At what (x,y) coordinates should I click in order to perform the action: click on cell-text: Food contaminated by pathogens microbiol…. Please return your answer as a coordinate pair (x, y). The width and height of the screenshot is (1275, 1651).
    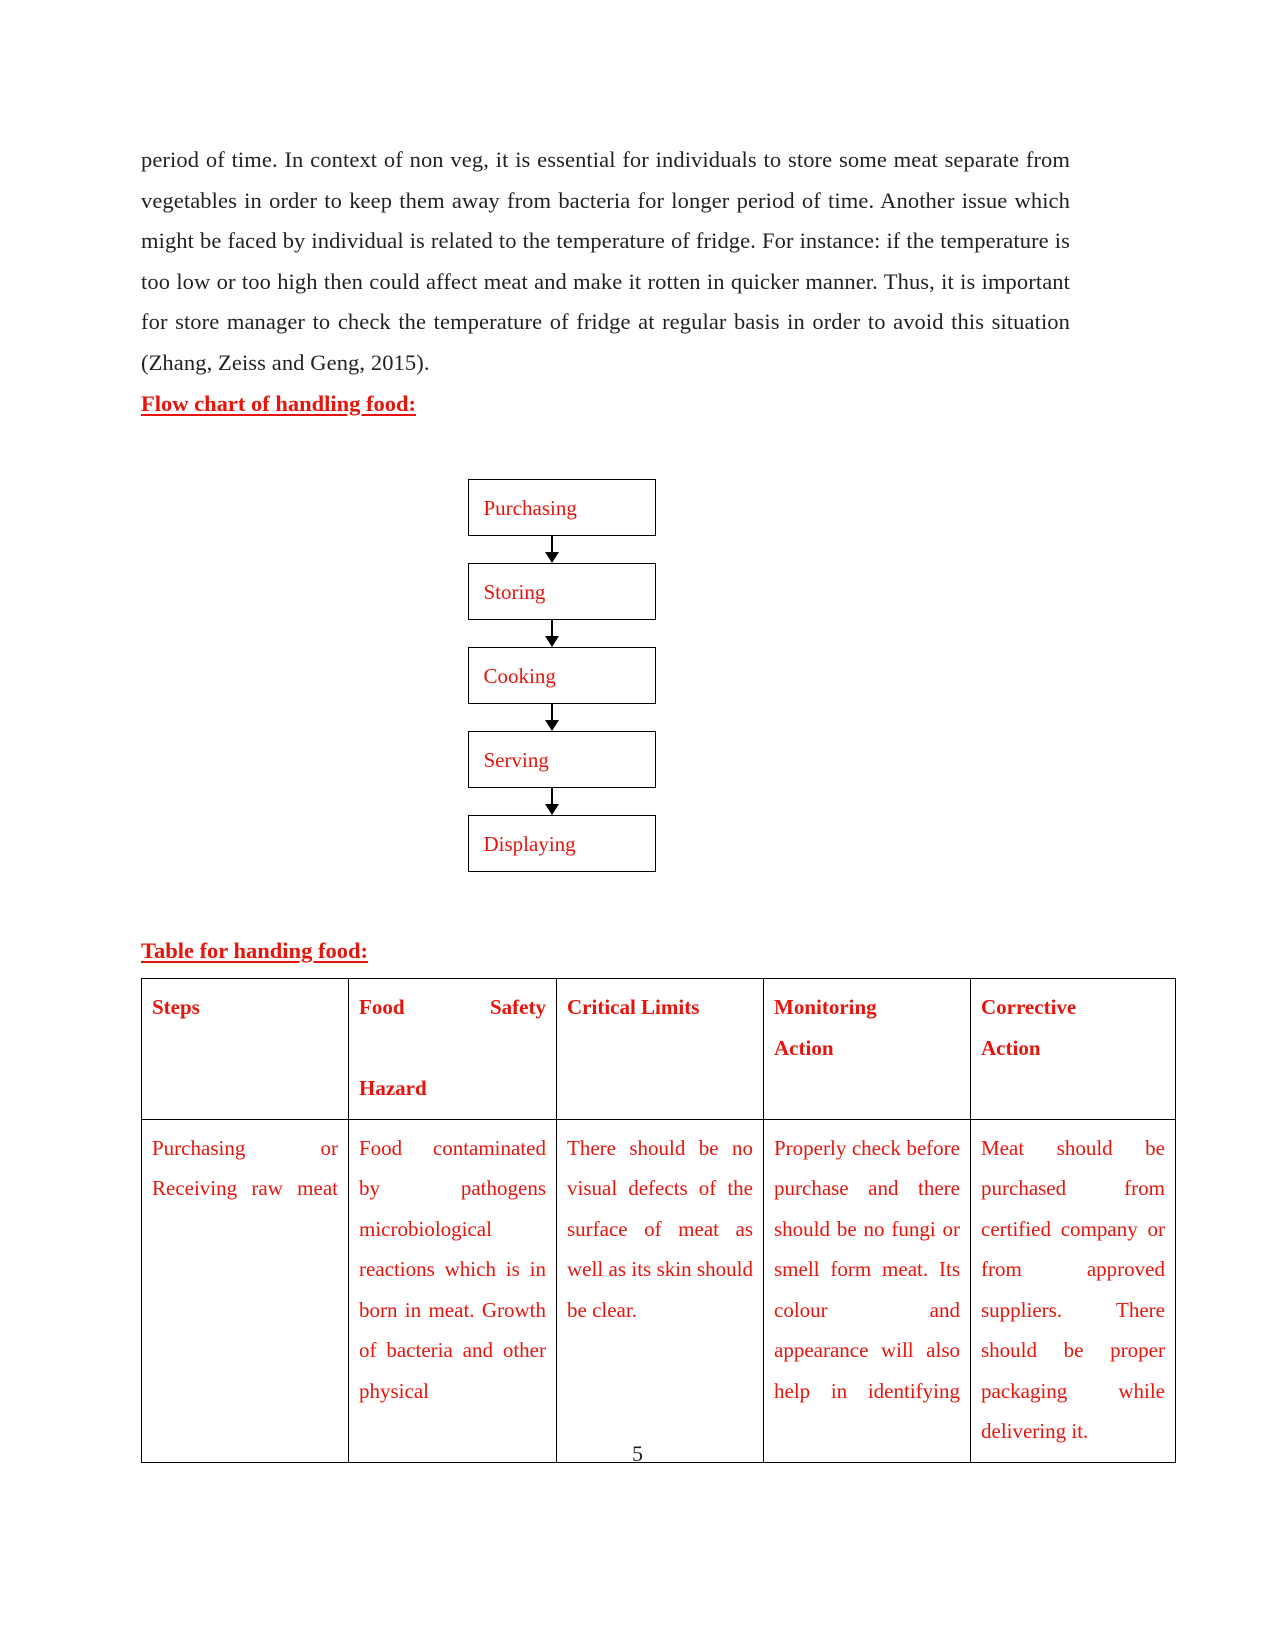
    Looking at the image, I should click on (452, 1269).